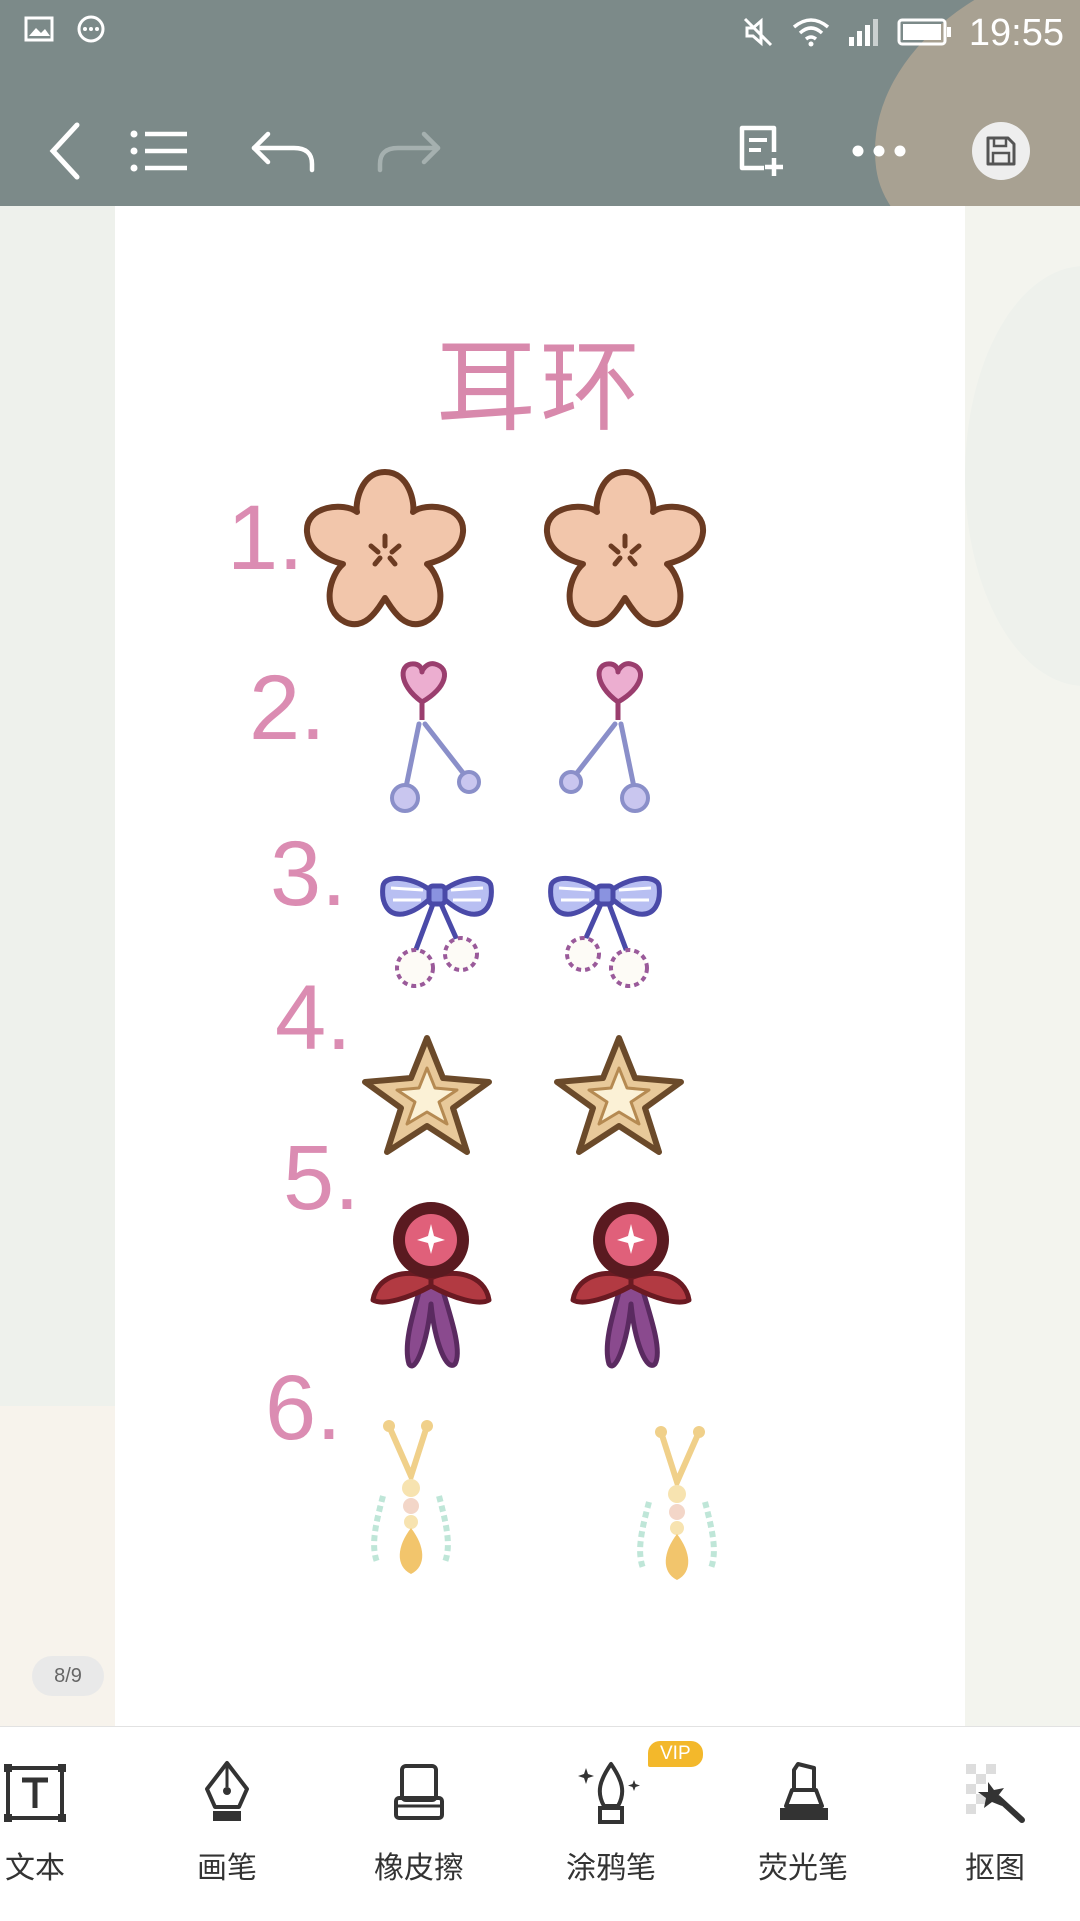  Describe the element at coordinates (803, 1868) in the screenshot. I see `highlighter-tool-label: 荧光笔` at that location.